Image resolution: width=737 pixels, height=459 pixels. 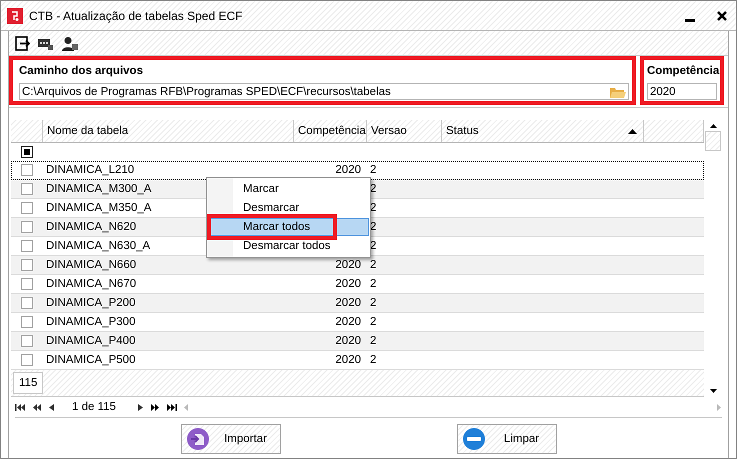 I want to click on next-page-group-icon, so click(x=155, y=407).